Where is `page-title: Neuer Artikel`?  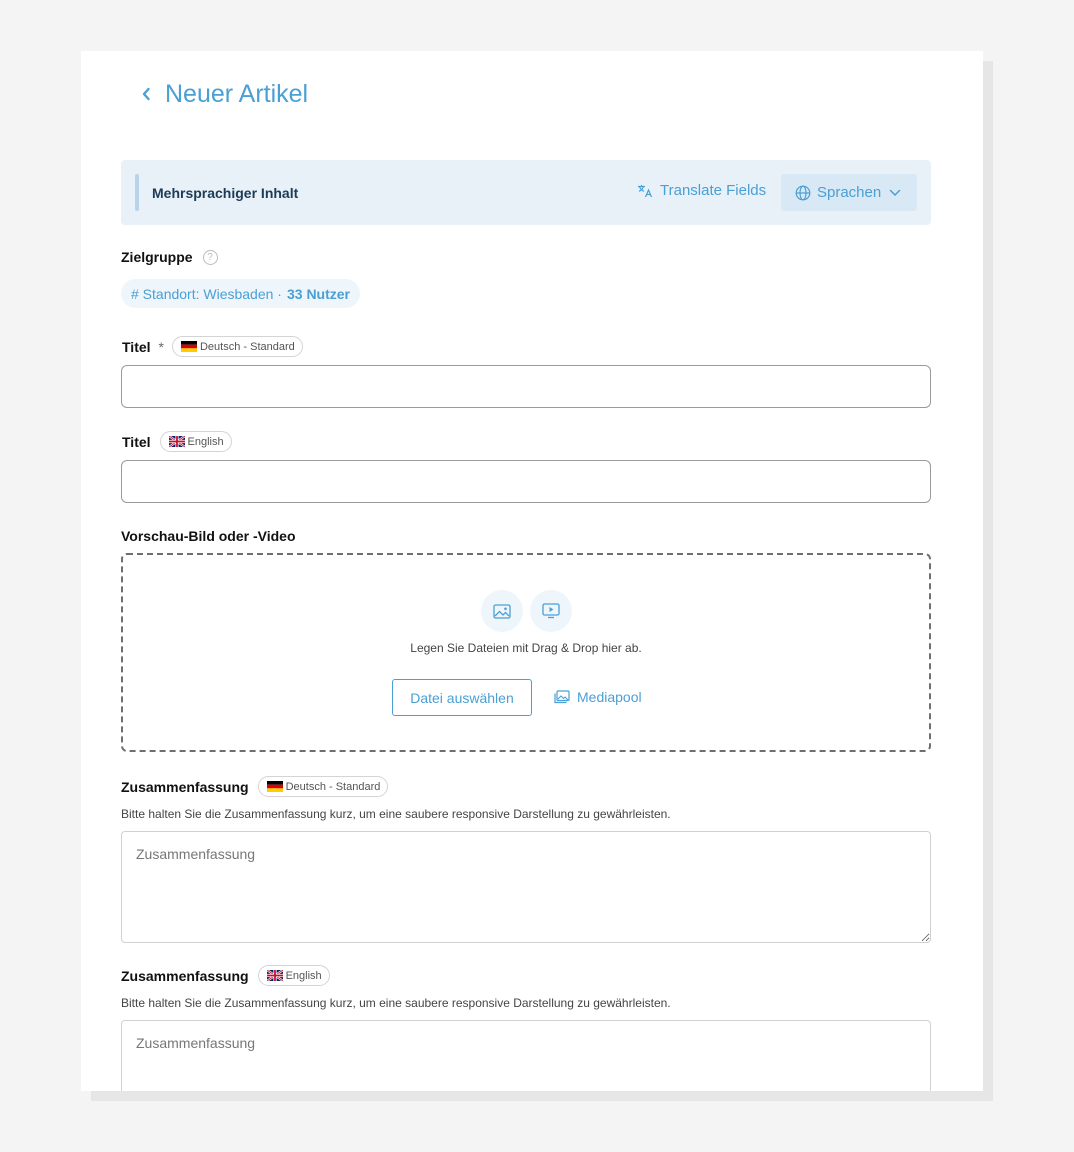
page-title: Neuer Artikel is located at coordinates (237, 93).